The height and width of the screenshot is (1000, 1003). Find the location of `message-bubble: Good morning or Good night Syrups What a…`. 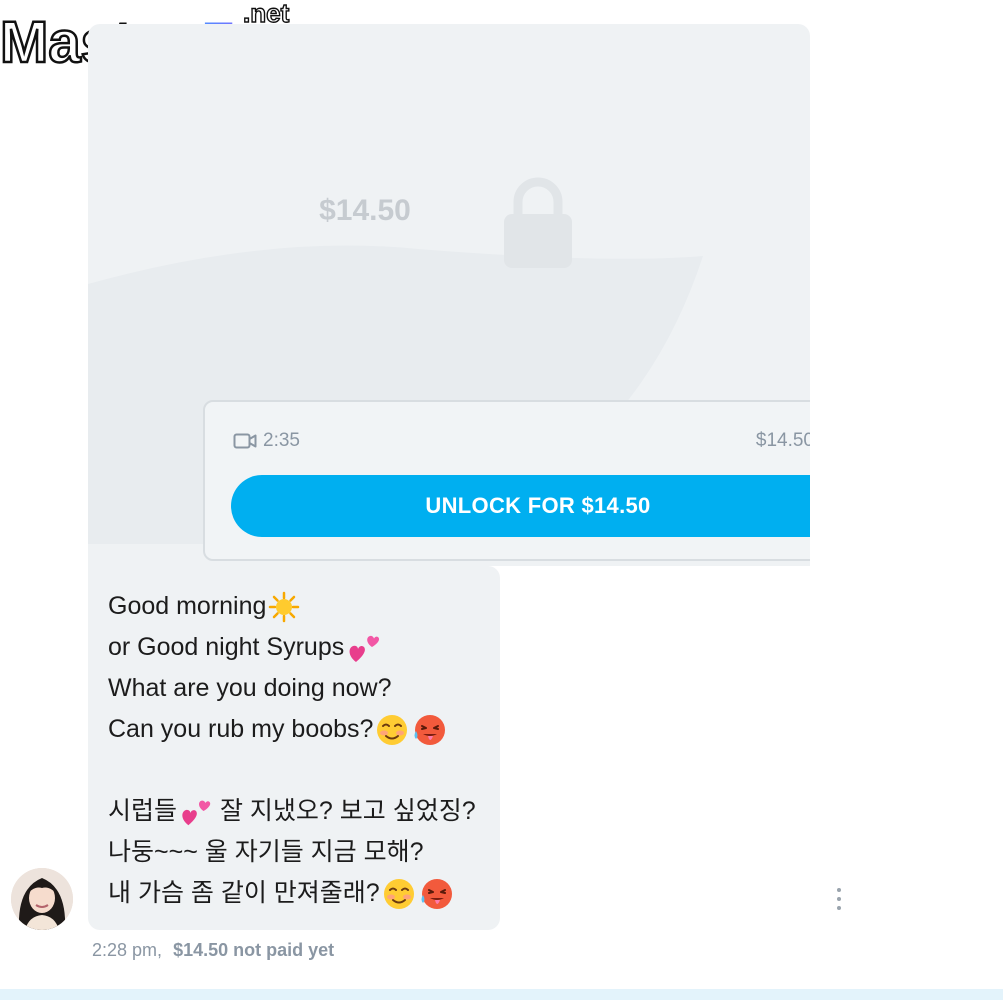

message-bubble: Good morning or Good night Syrups What a… is located at coordinates (294, 748).